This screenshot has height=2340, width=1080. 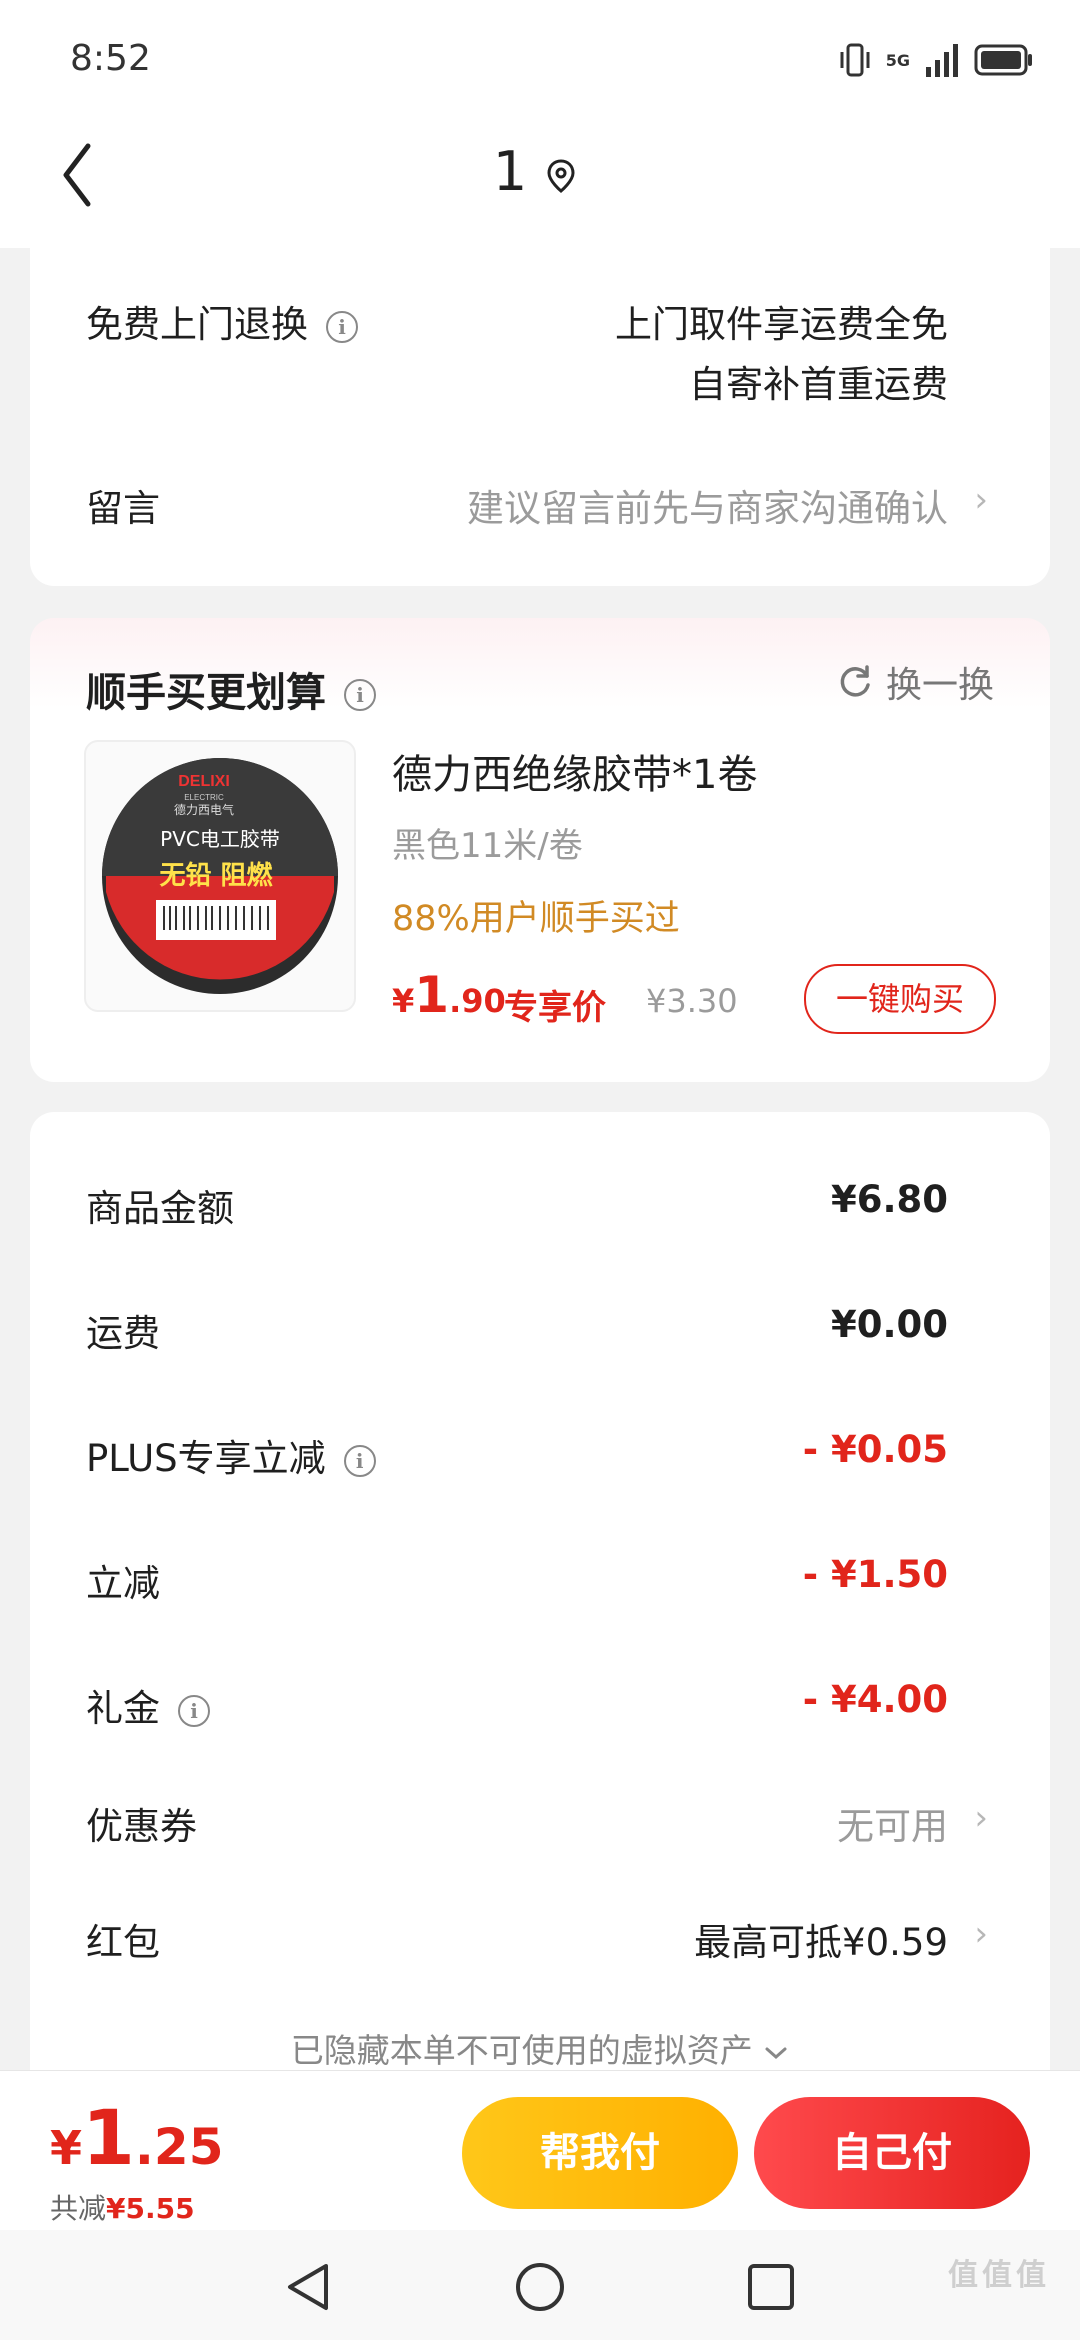 I want to click on pay-bar: ¥1.25 共减¥5.55 帮我付 自己付, so click(x=540, y=2150).